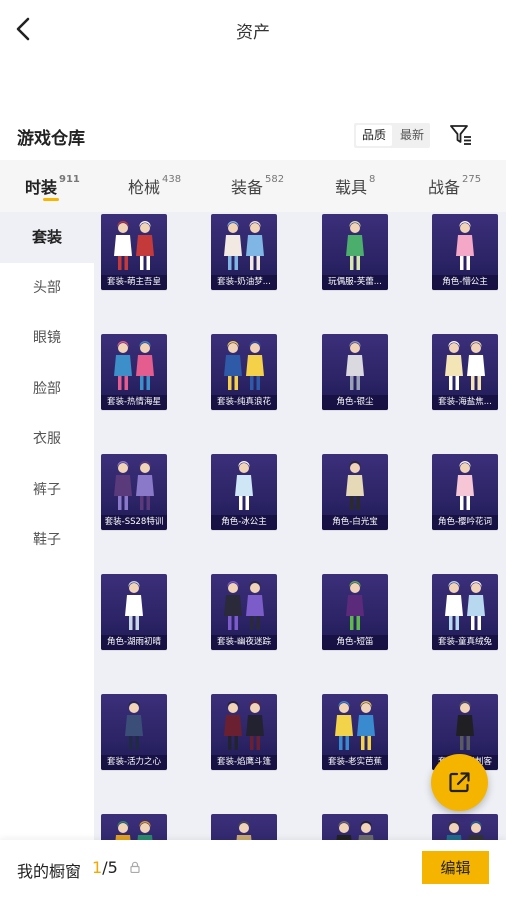 Image resolution: width=506 pixels, height=897 pixels. What do you see at coordinates (47, 389) in the screenshot?
I see `sidebar-item-face: 脸部` at bounding box center [47, 389].